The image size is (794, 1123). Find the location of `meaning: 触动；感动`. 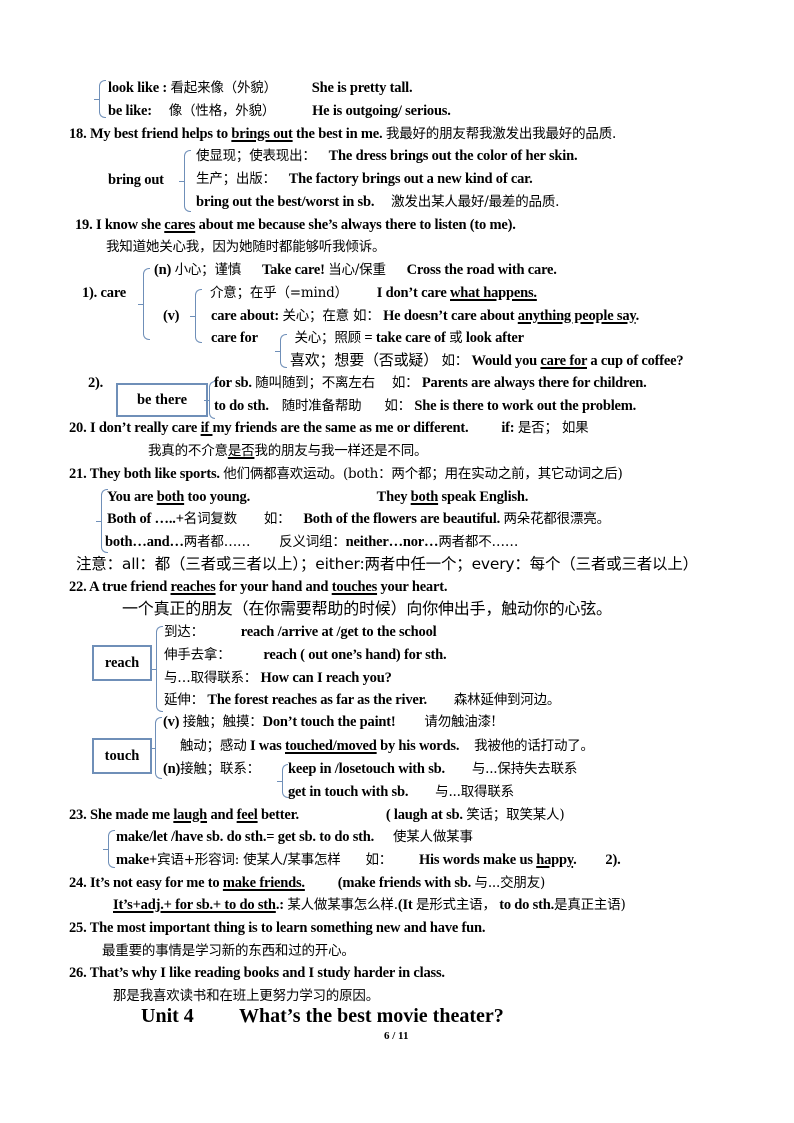

meaning: 触动；感动 is located at coordinates (213, 746).